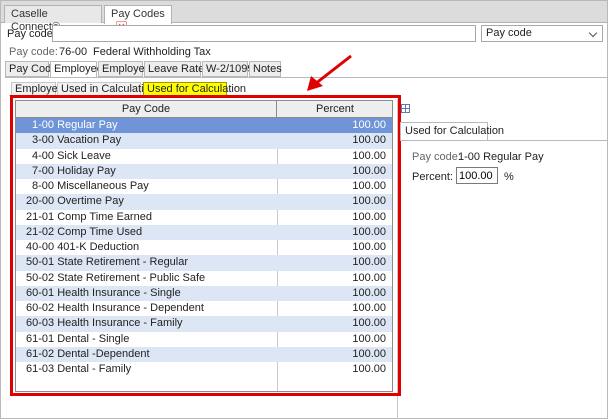  I want to click on paycode-search-input, so click(264, 33).